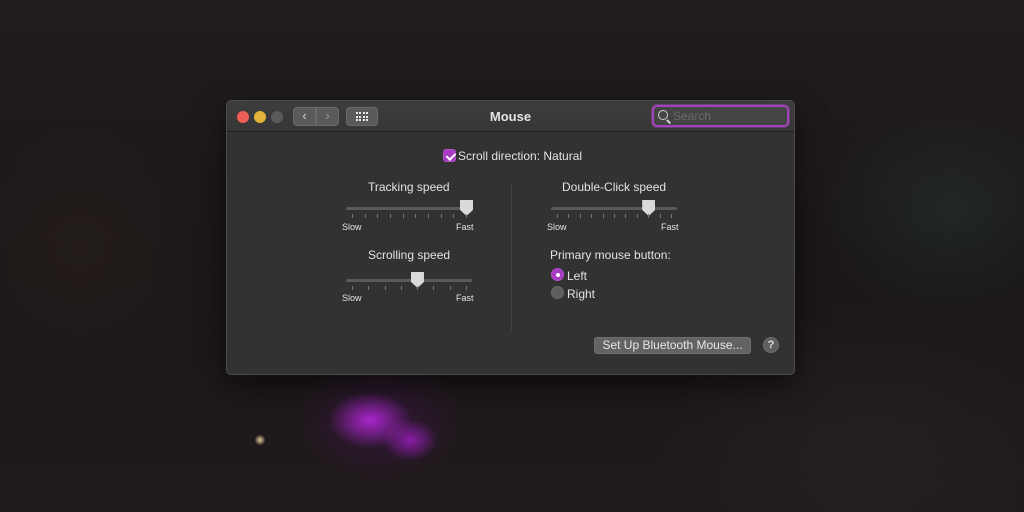  Describe the element at coordinates (409, 255) in the screenshot. I see `scrolling-speed-label: Scrolling speed` at that location.